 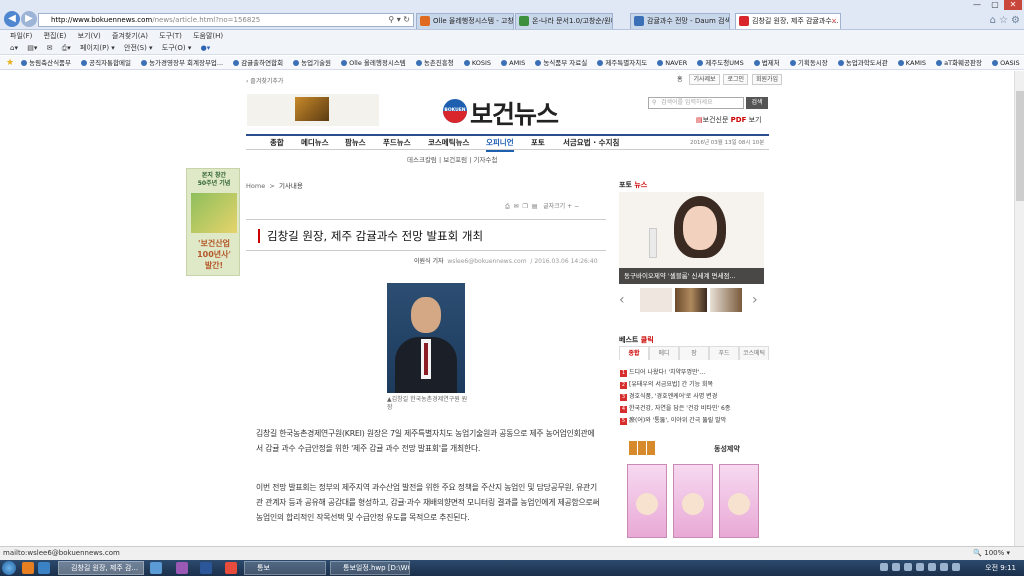 What do you see at coordinates (720, 63) in the screenshot?
I see `fav-item: 제주도청UMS` at bounding box center [720, 63].